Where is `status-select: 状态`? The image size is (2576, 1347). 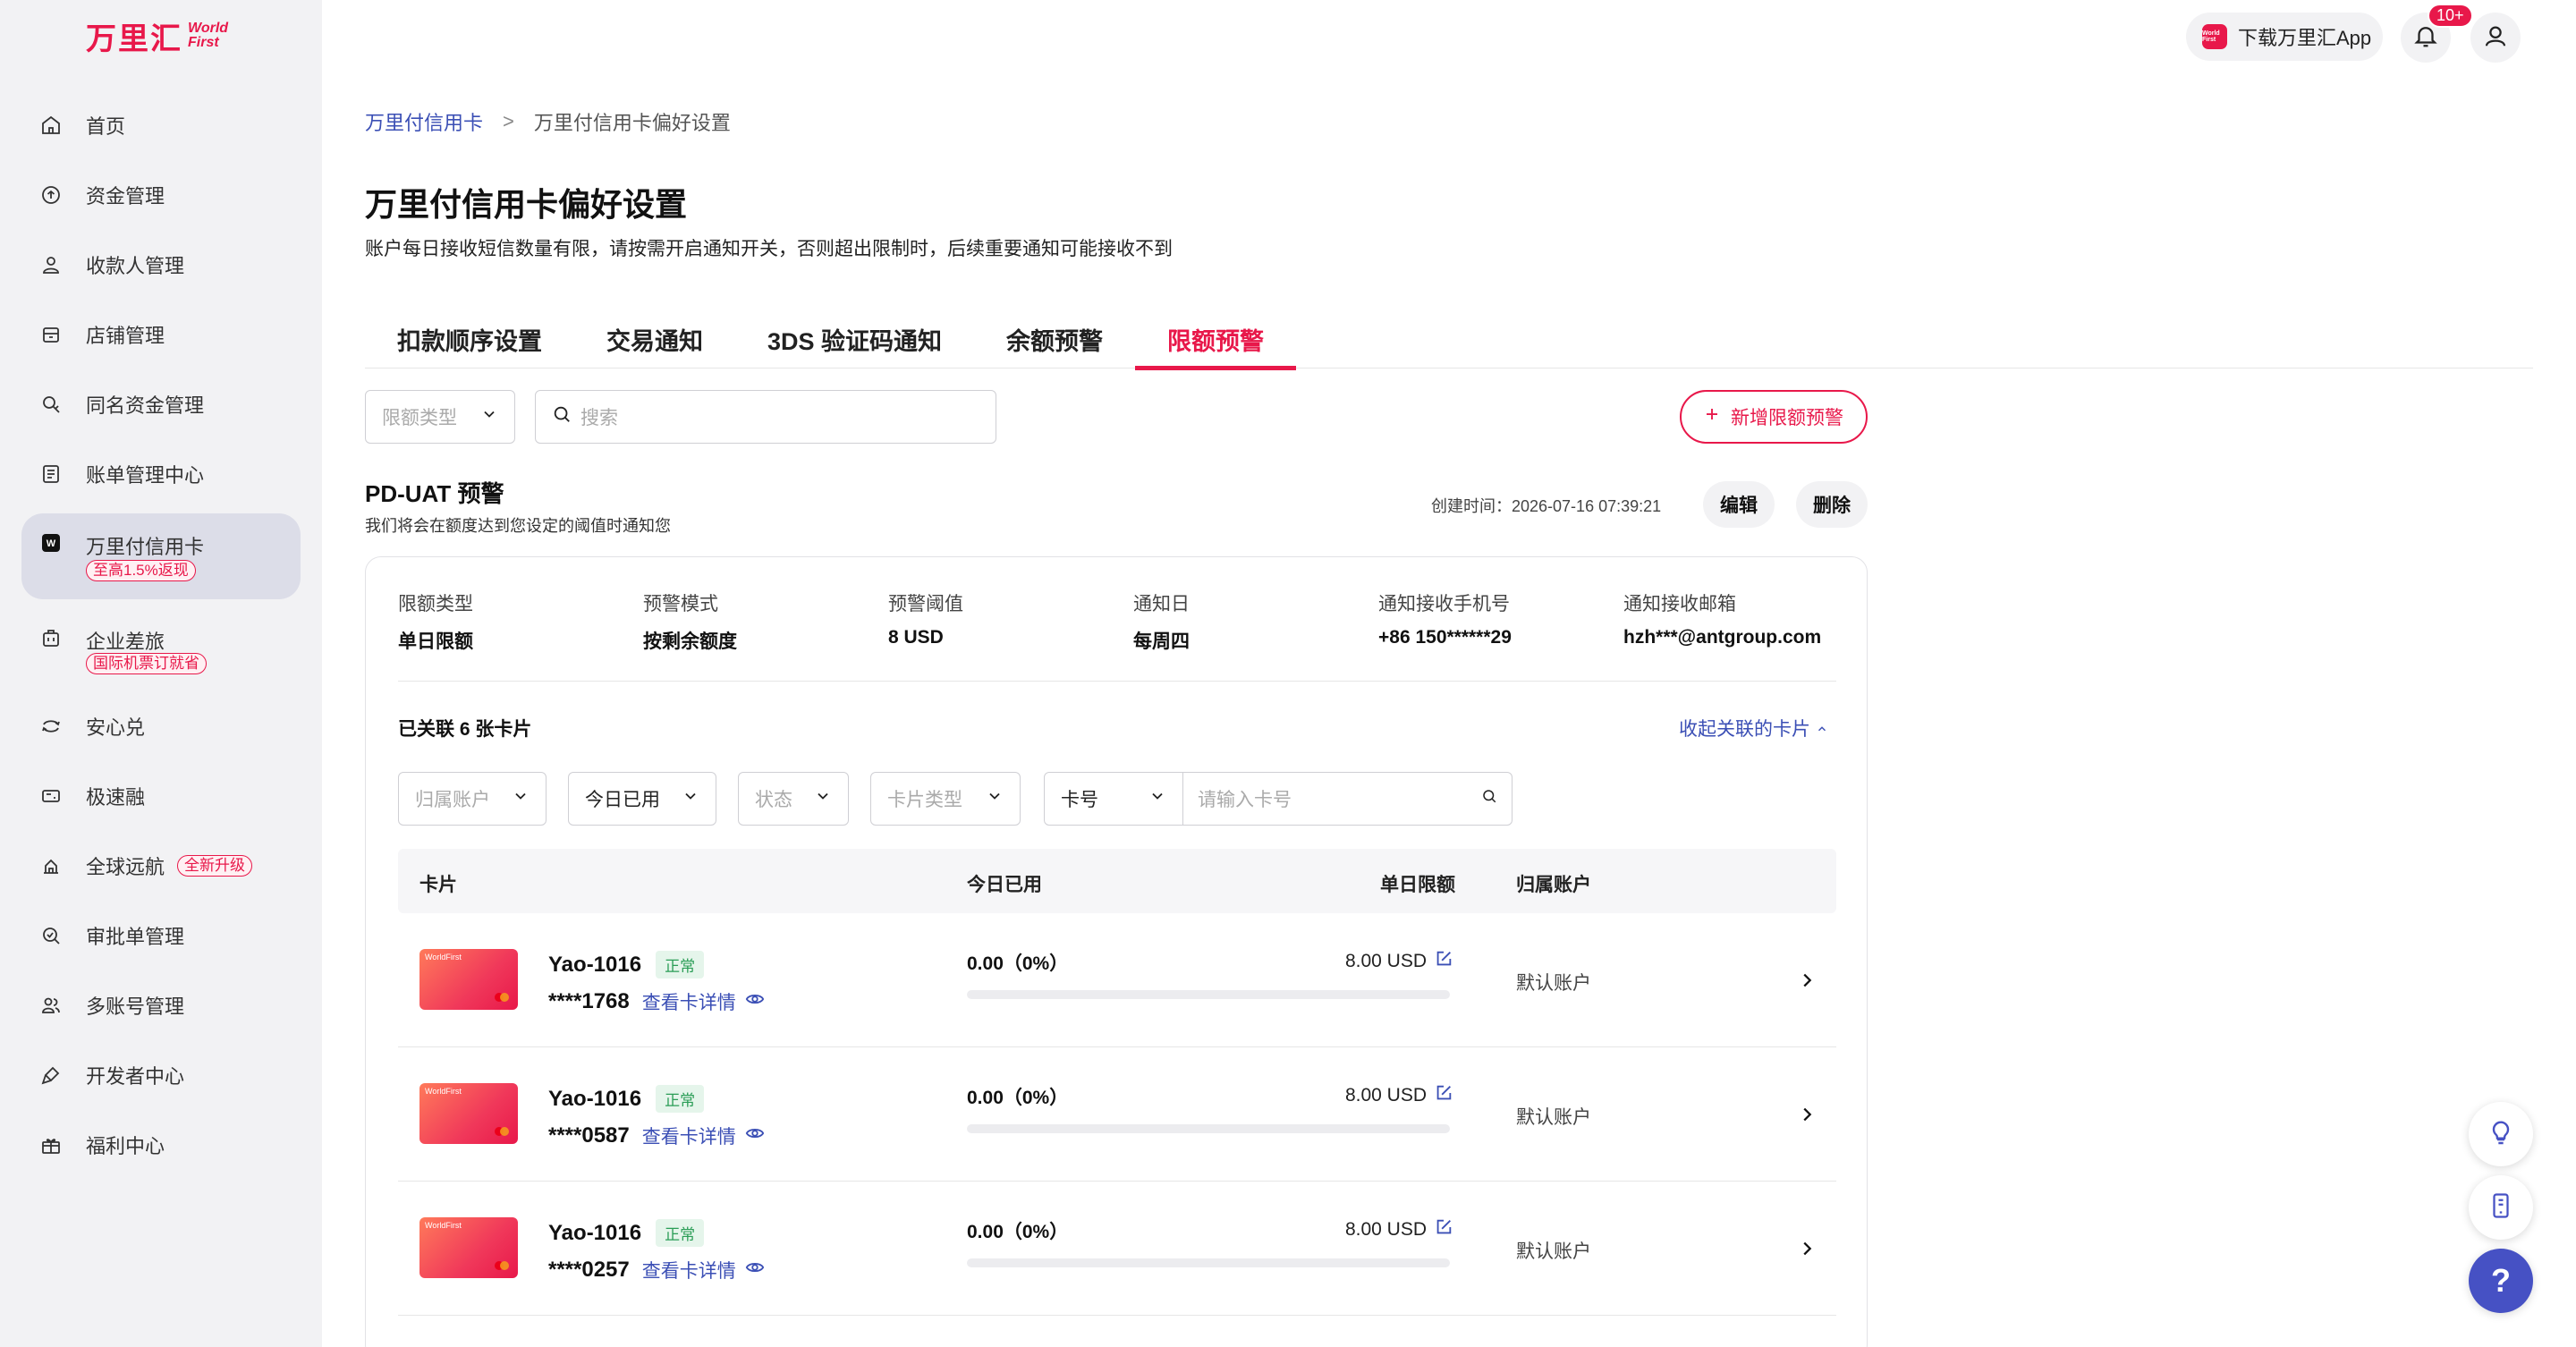
status-select: 状态 is located at coordinates (793, 799).